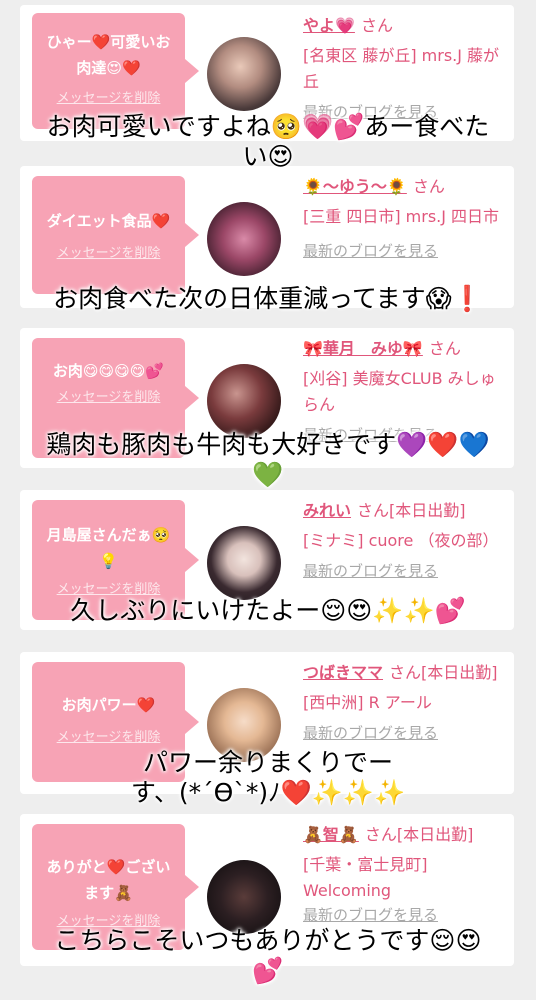  What do you see at coordinates (108, 221) in the screenshot?
I see `message-text: ダイエット食品❤️` at bounding box center [108, 221].